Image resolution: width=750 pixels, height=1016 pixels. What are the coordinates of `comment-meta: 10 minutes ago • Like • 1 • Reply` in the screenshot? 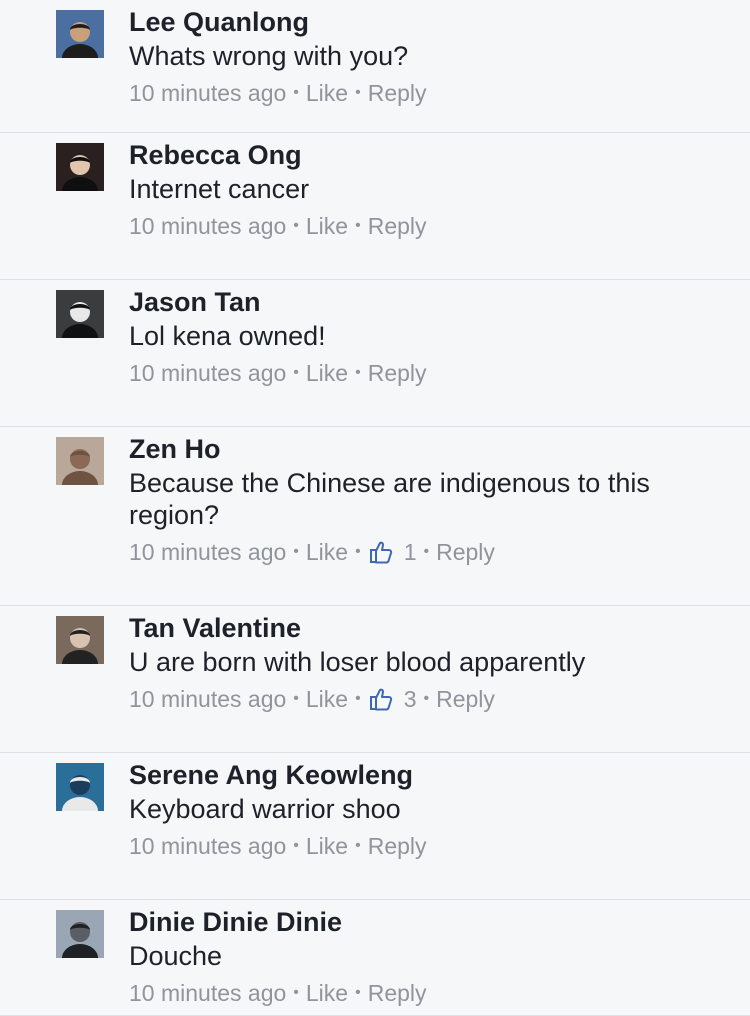 It's located at (424, 552).